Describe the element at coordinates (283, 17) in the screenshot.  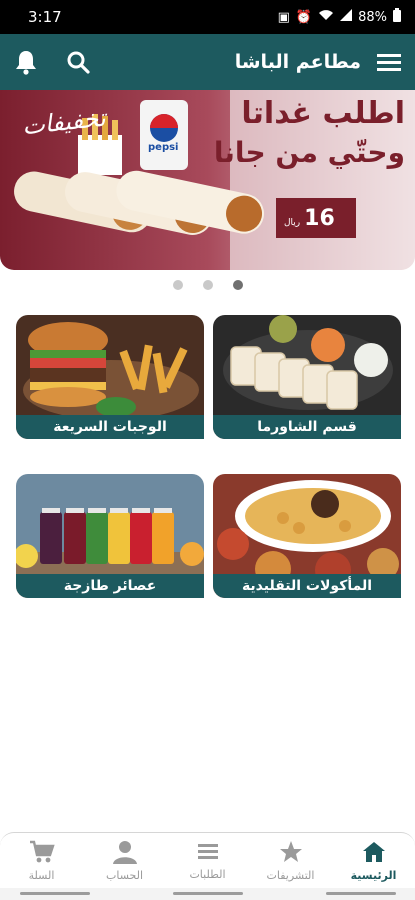
I see `sim-icon: ▣` at that location.